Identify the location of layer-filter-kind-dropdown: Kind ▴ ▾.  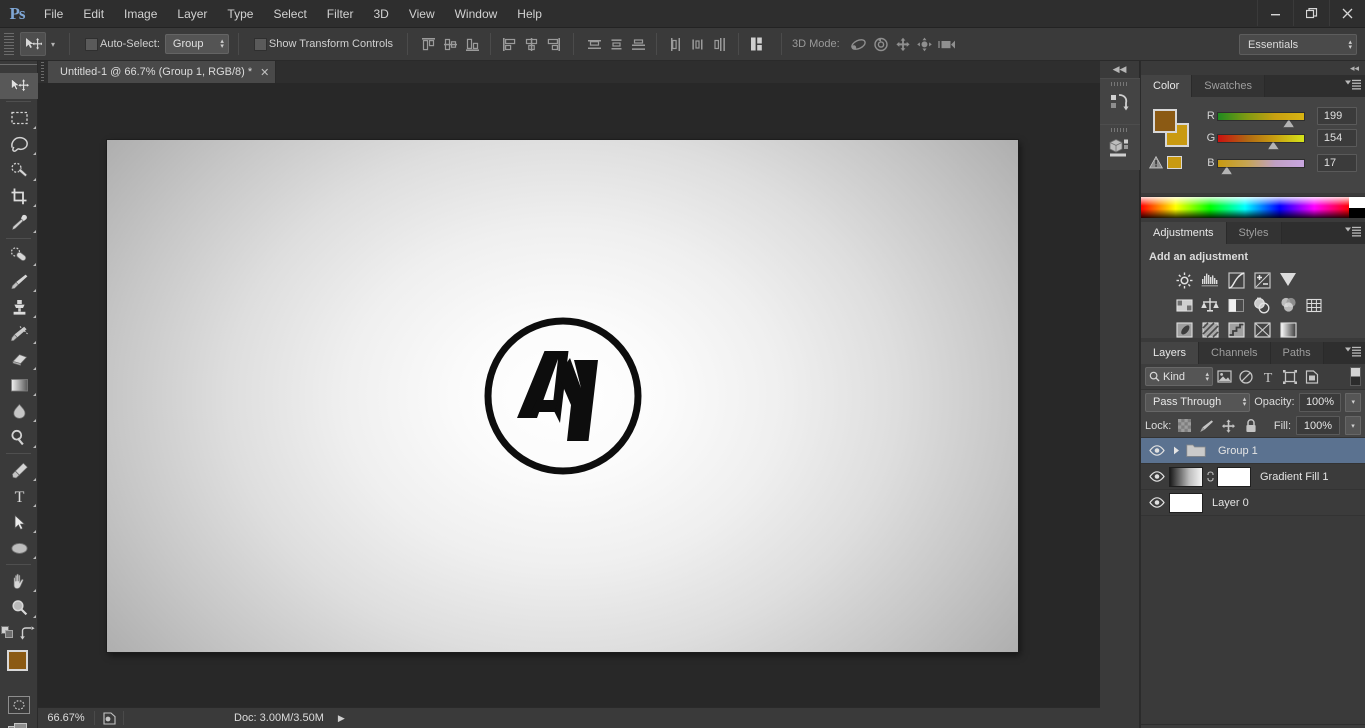
(1179, 376).